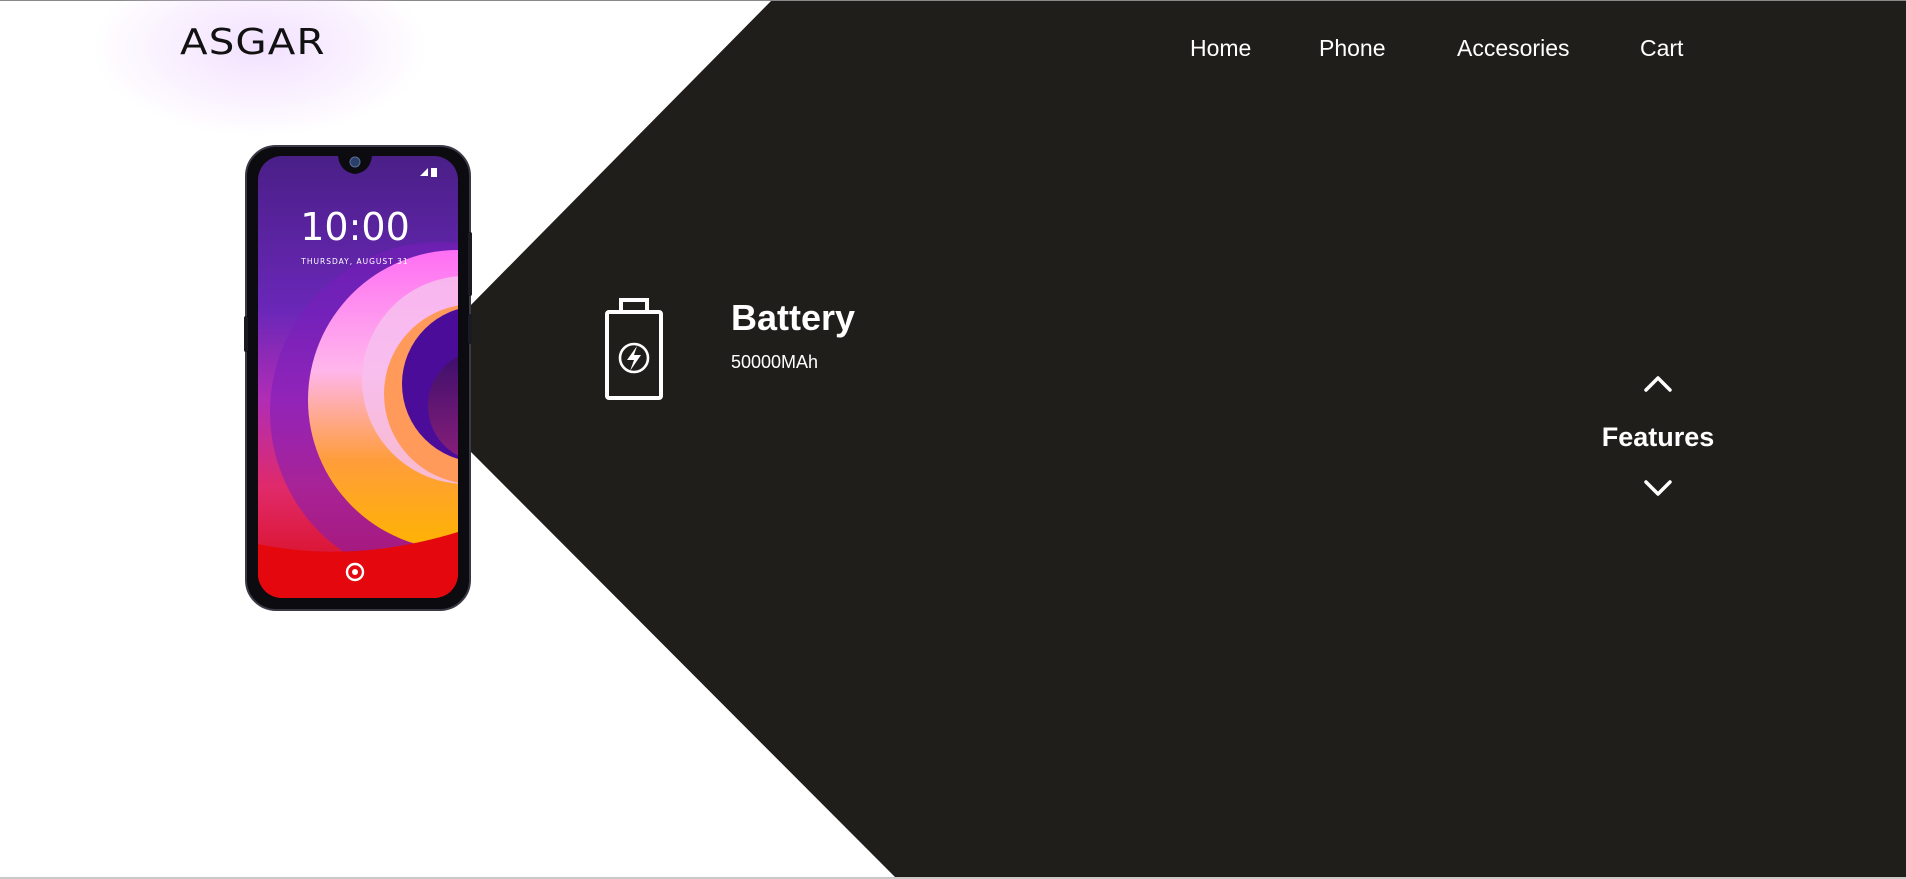 This screenshot has height=879, width=1906. What do you see at coordinates (1658, 488) in the screenshot?
I see `chevron-down-icon` at bounding box center [1658, 488].